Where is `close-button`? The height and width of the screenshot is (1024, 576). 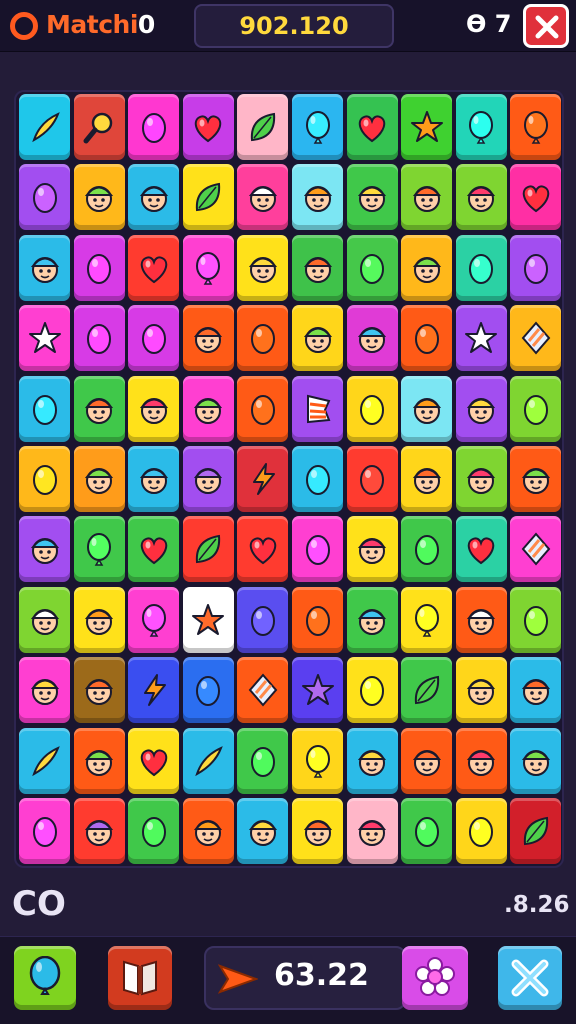 close-button is located at coordinates (546, 26).